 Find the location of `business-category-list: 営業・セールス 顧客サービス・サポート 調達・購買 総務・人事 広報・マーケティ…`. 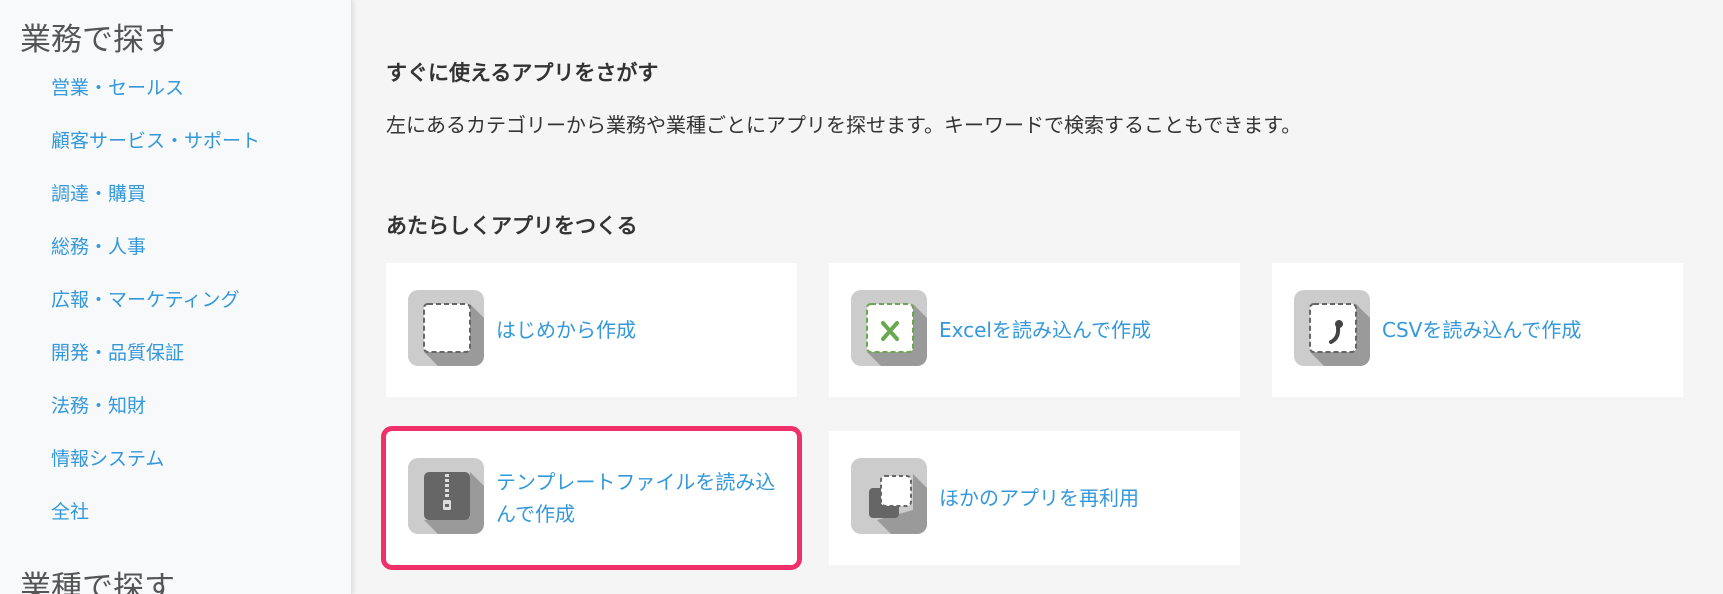

business-category-list: 営業・セールス 顧客サービス・サポート 調達・購買 総務・人事 広報・マーケティ… is located at coordinates (155, 308).